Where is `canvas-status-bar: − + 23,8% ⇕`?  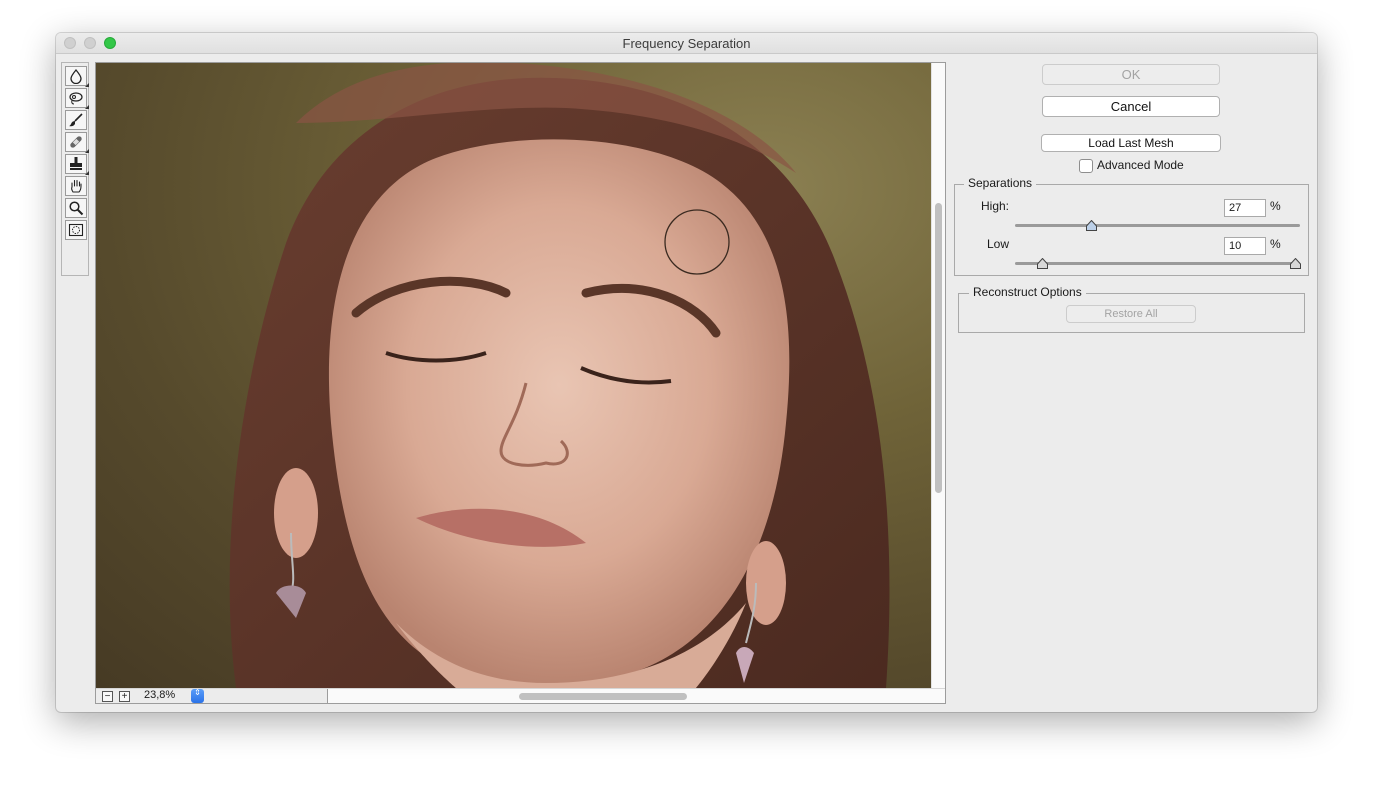
canvas-status-bar: − + 23,8% ⇕ is located at coordinates (520, 695).